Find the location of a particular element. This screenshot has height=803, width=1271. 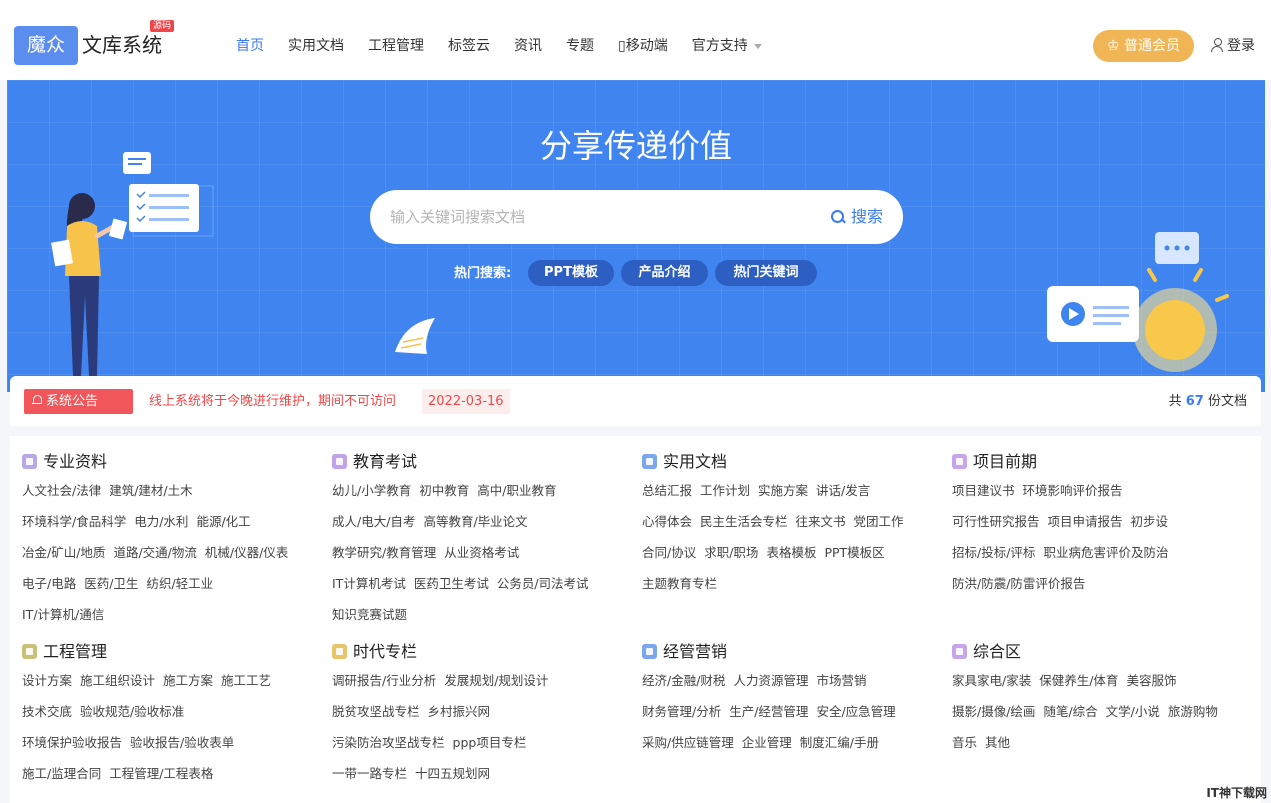

category-link: 采购/供应链管理 is located at coordinates (688, 742).